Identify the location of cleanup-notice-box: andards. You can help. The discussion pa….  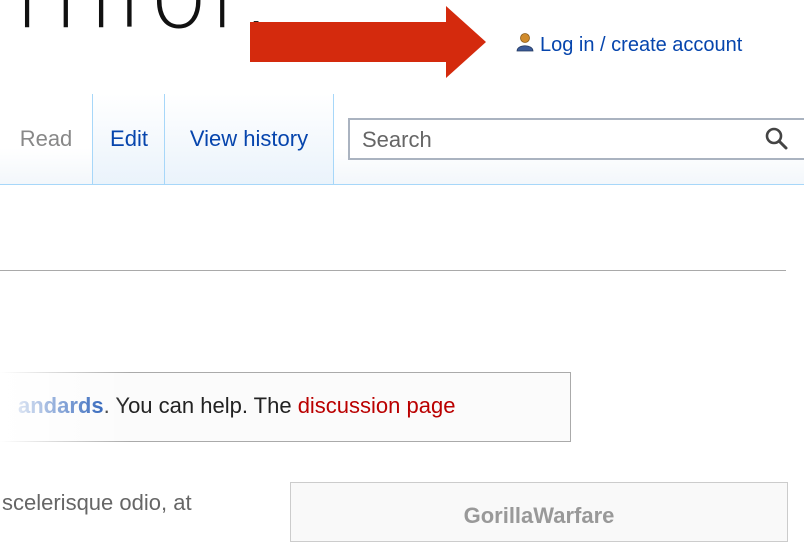
(285, 407).